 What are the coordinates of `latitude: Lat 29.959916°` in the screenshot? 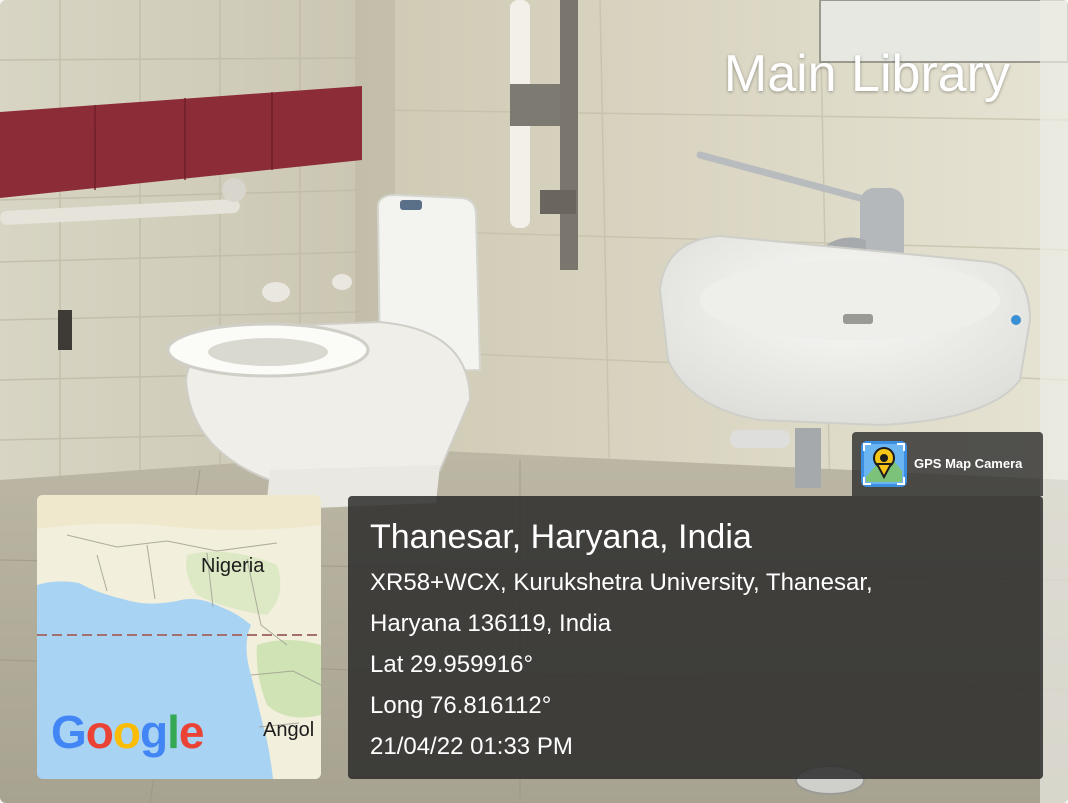 It's located at (452, 664).